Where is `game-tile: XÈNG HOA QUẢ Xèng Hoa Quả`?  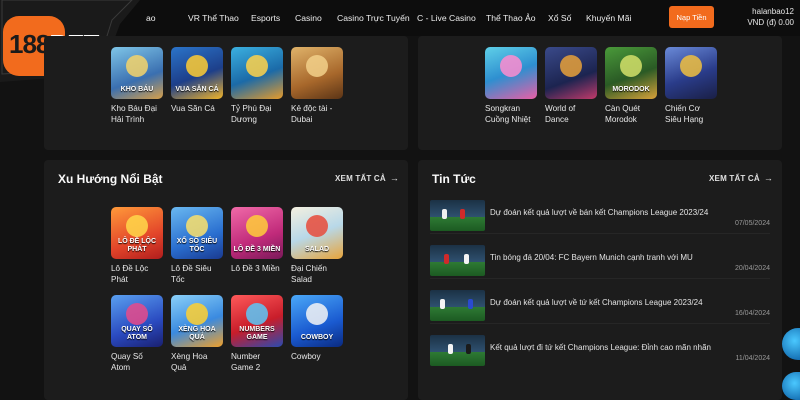 game-tile: XÈNG HOA QUẢ Xèng Hoa Quả is located at coordinates (197, 334).